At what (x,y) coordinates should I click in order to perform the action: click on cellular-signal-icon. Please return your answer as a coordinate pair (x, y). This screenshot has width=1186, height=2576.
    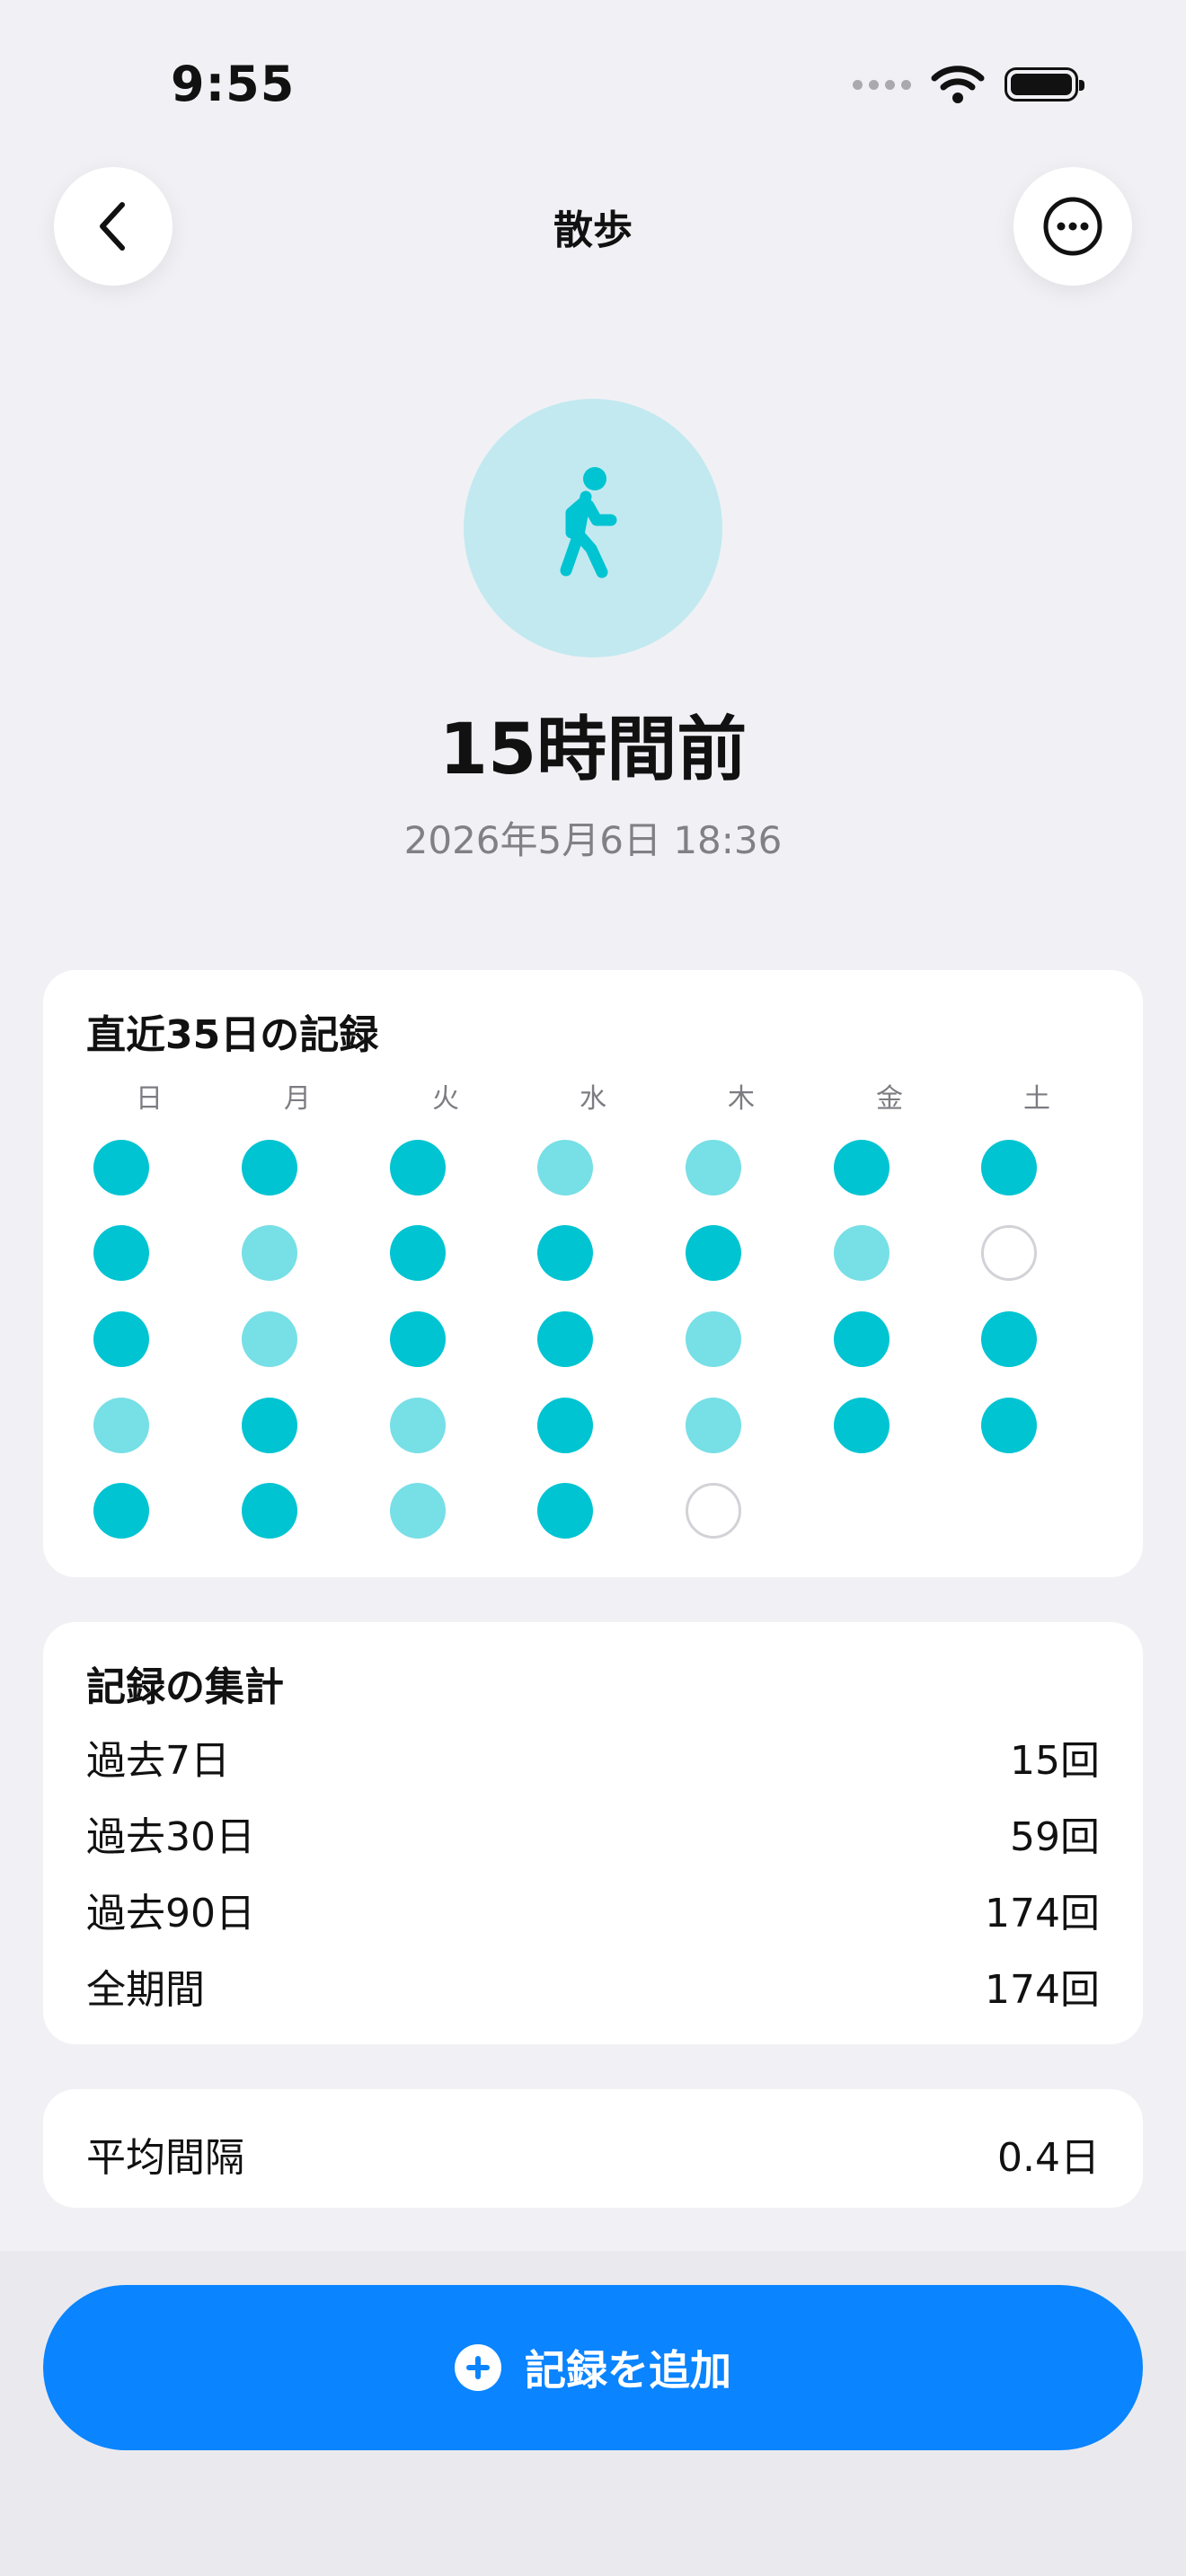
    Looking at the image, I should click on (882, 84).